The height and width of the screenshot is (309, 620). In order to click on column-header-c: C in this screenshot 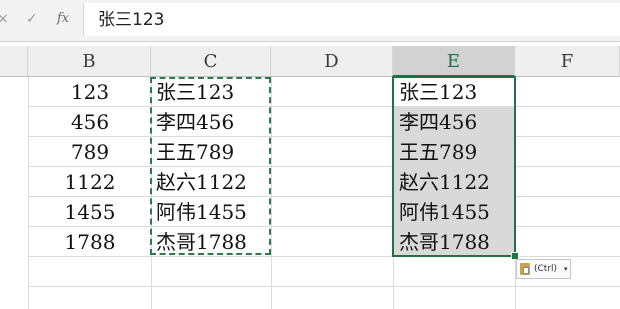, I will do `click(211, 61)`.